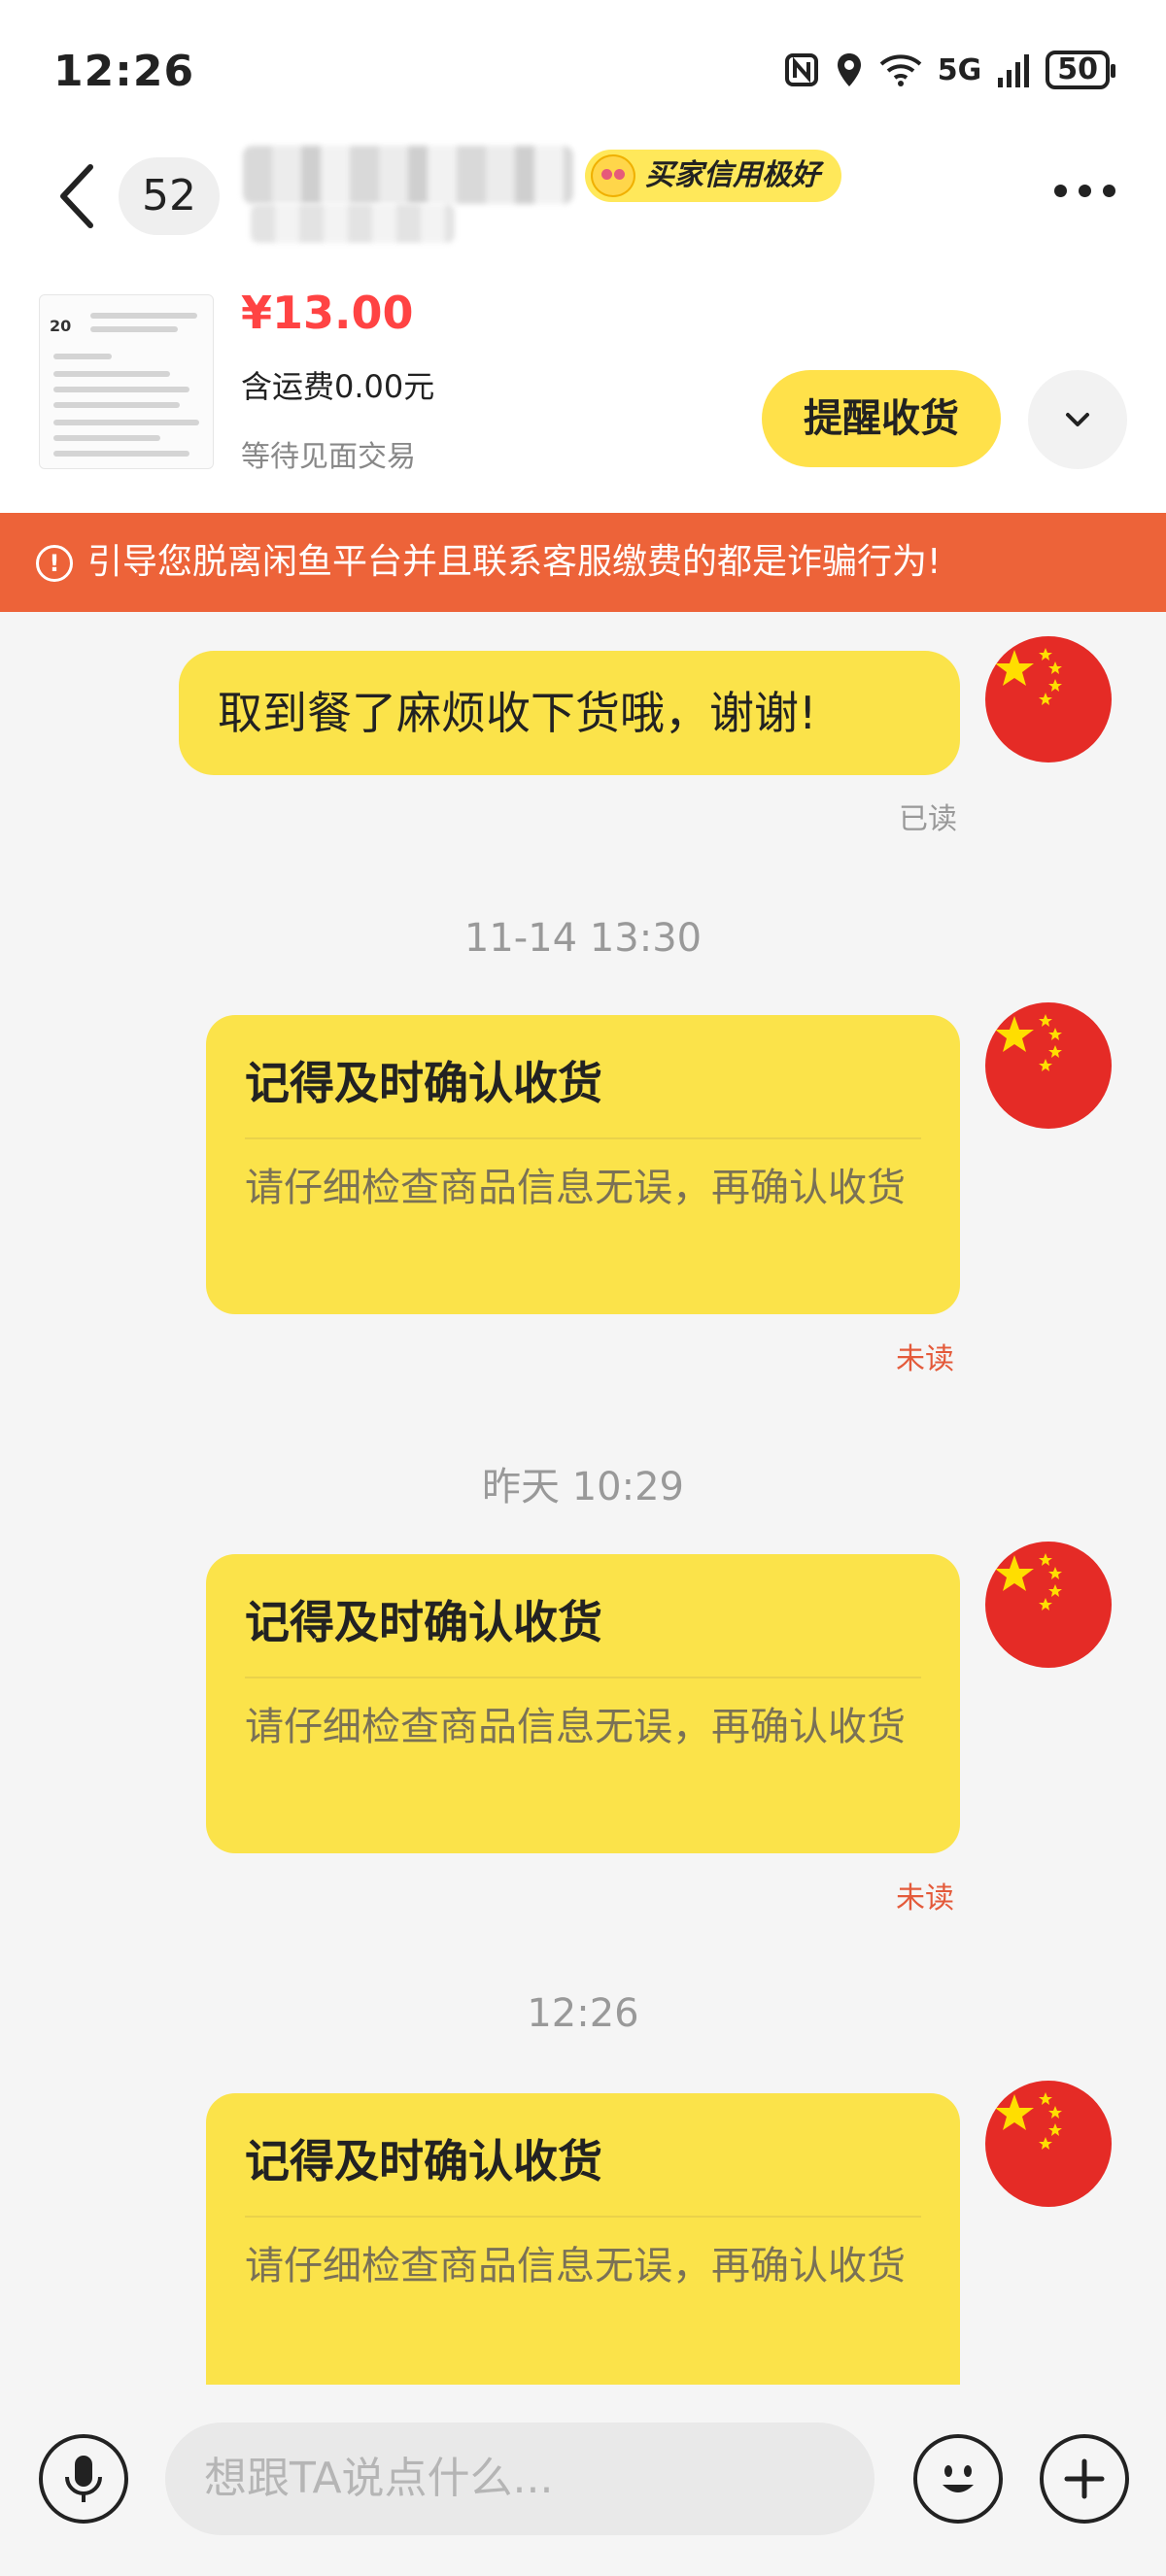  I want to click on product-summary: 20 ¥13.00 含运费0.00元 等待见面交易 提醒收货, so click(583, 384).